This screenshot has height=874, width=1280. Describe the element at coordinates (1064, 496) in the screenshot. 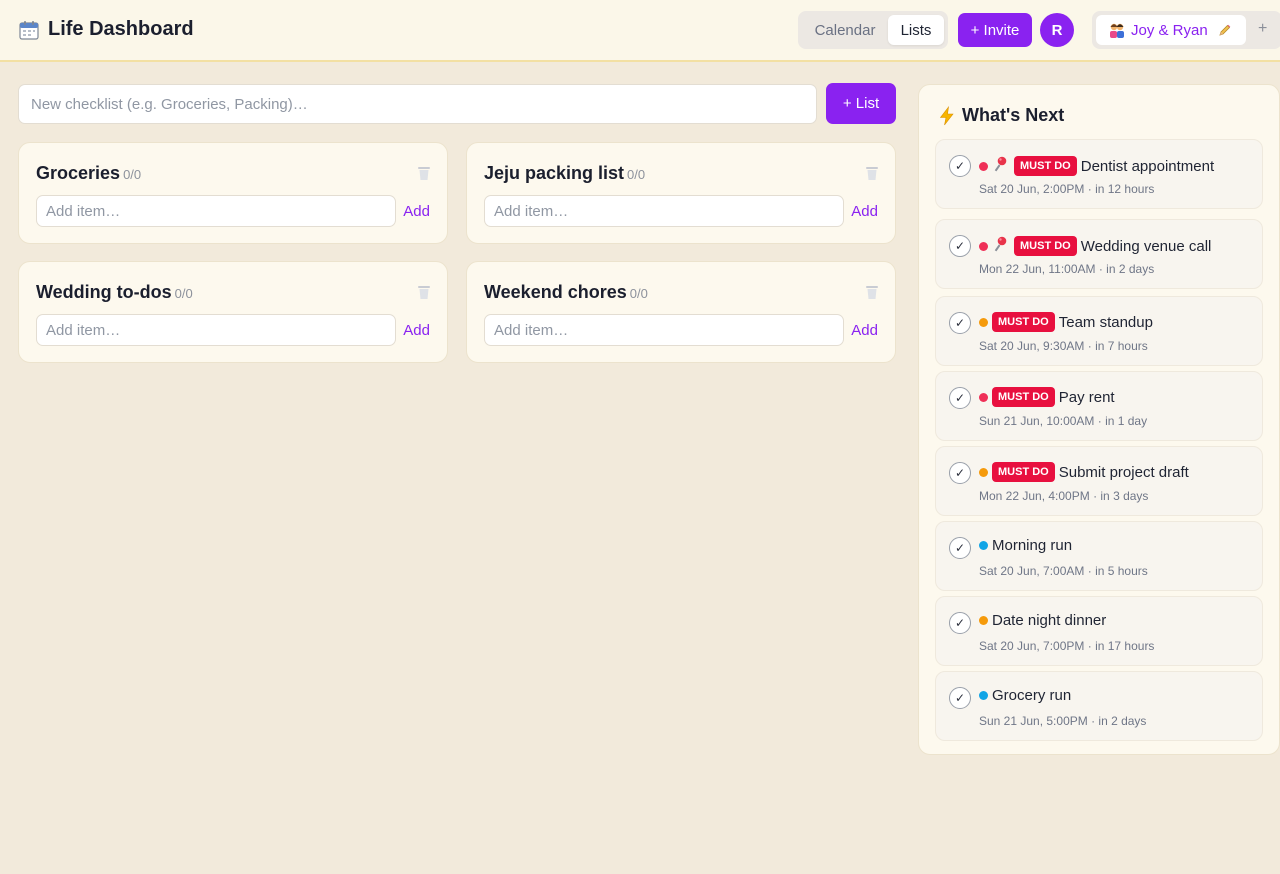

I see `event-time: Mon 22 Jun, 4:00PM · in 3 days` at that location.